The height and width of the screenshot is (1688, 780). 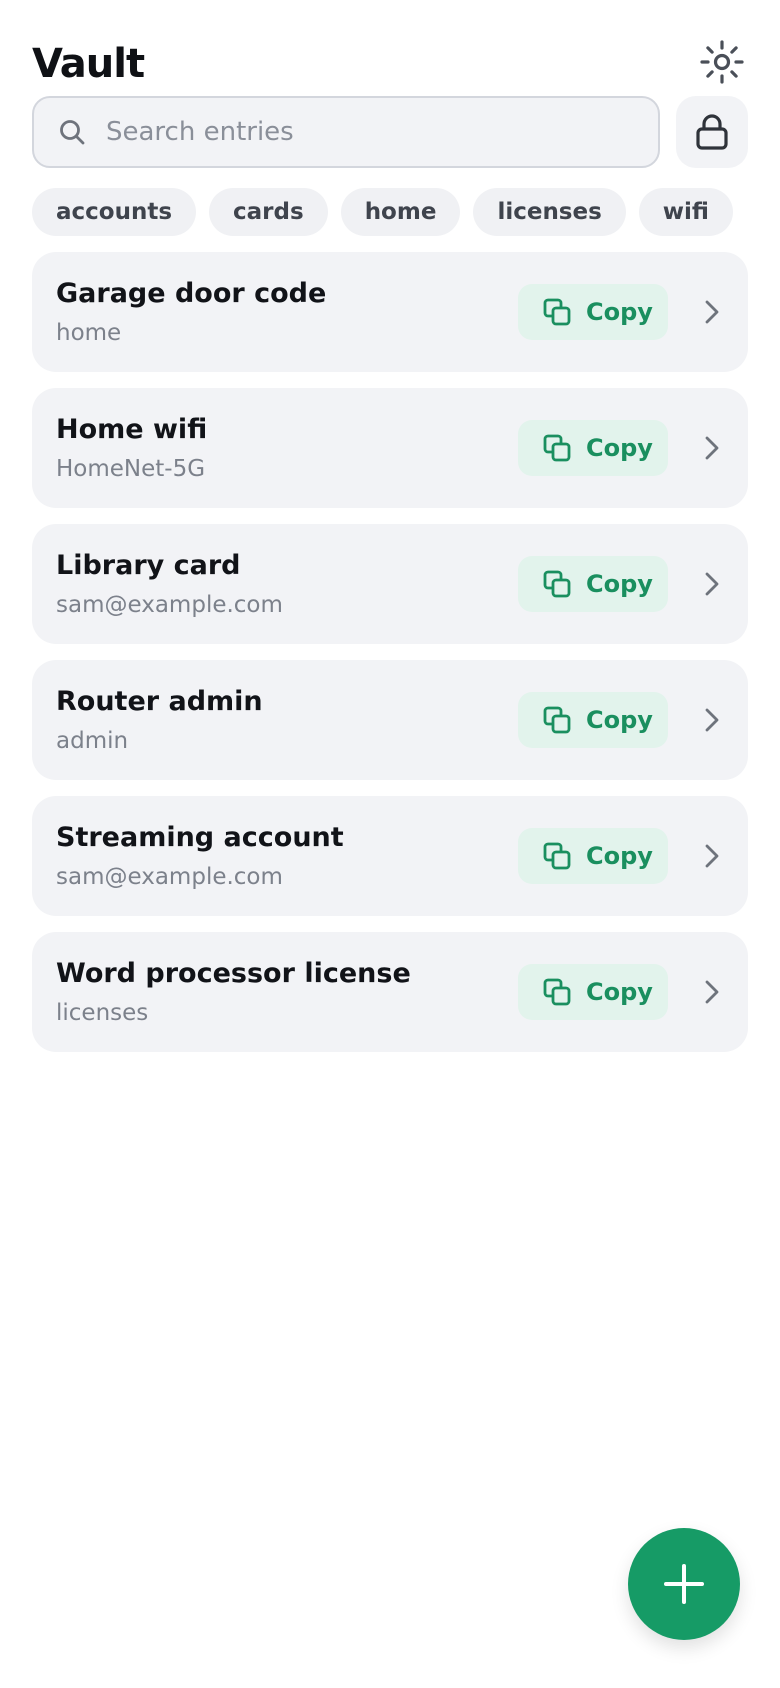 I want to click on entry-subtitle: home, so click(x=89, y=333).